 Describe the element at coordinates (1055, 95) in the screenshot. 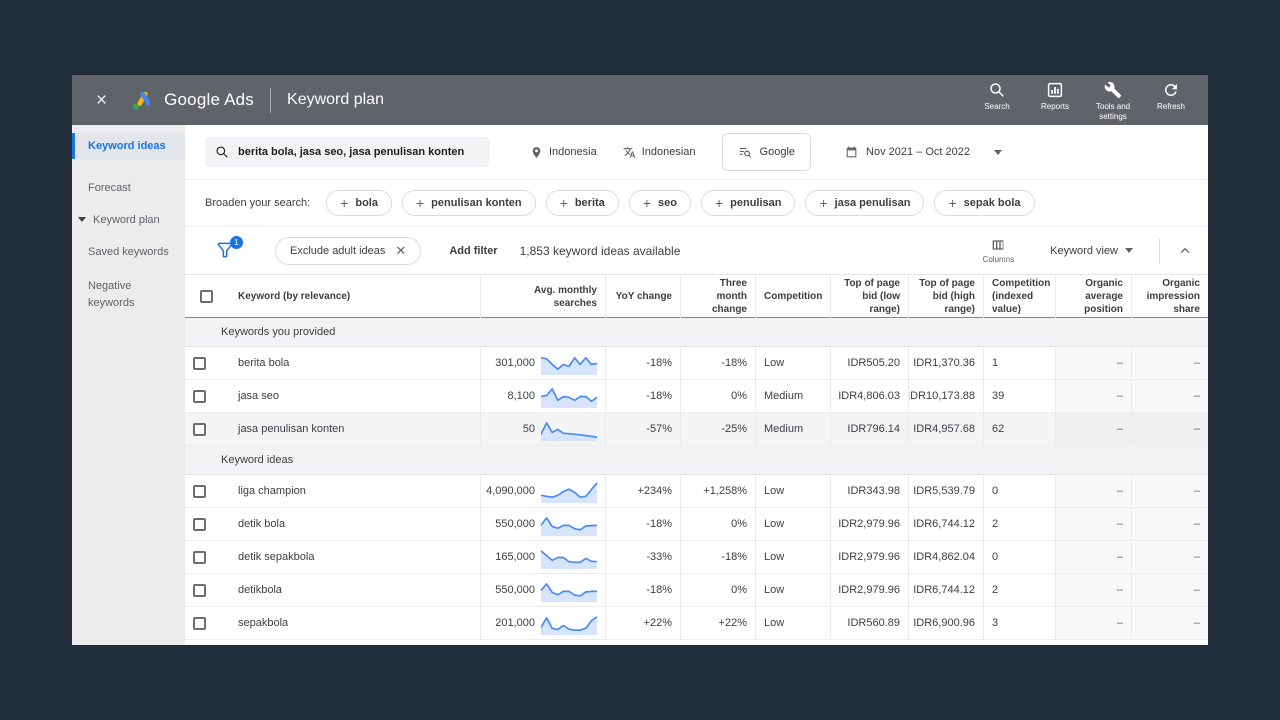

I see `topbar-reports-button: Reports` at that location.